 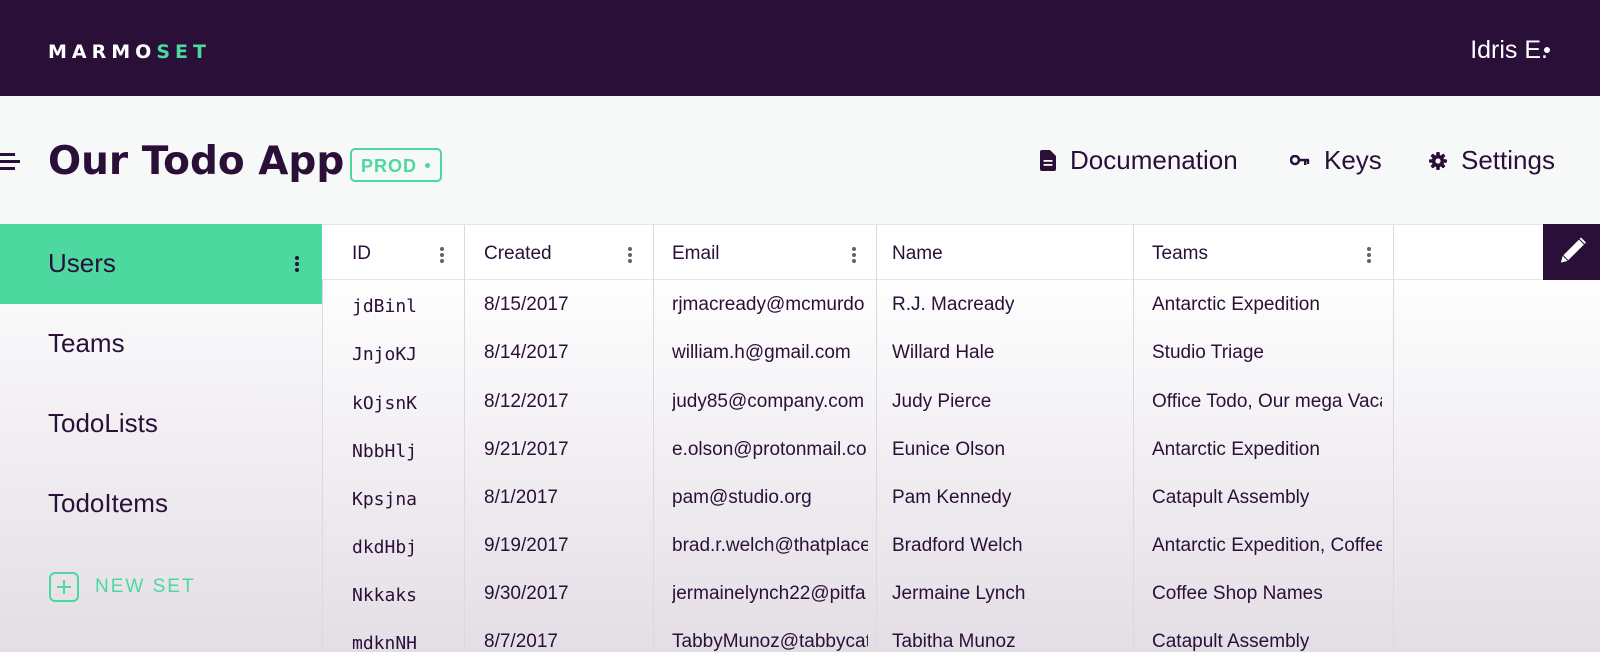 What do you see at coordinates (384, 499) in the screenshot?
I see `cell-id: Kpsjna` at bounding box center [384, 499].